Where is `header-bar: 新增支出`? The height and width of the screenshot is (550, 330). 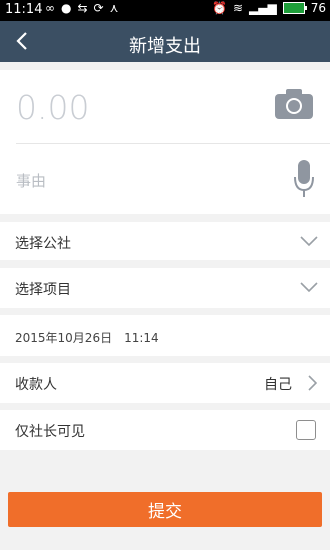 header-bar: 新增支出 is located at coordinates (165, 41).